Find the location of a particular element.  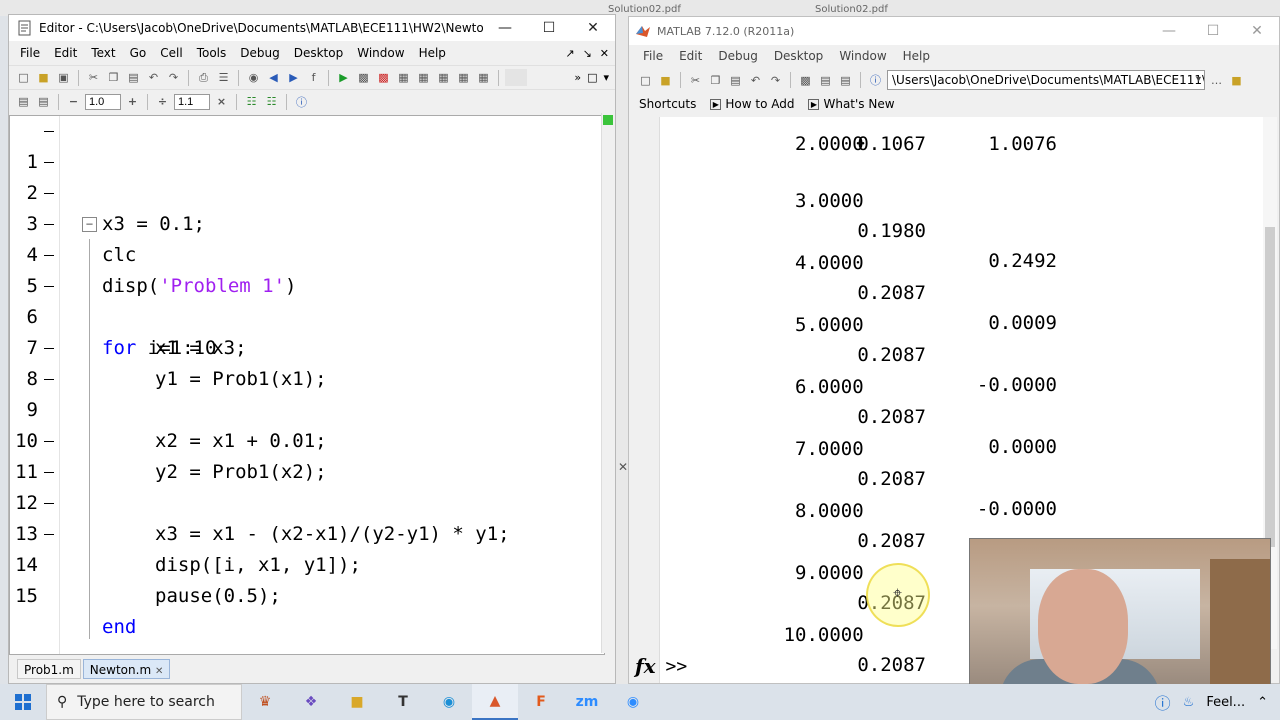

print-icon: ⎙ is located at coordinates (203, 77).